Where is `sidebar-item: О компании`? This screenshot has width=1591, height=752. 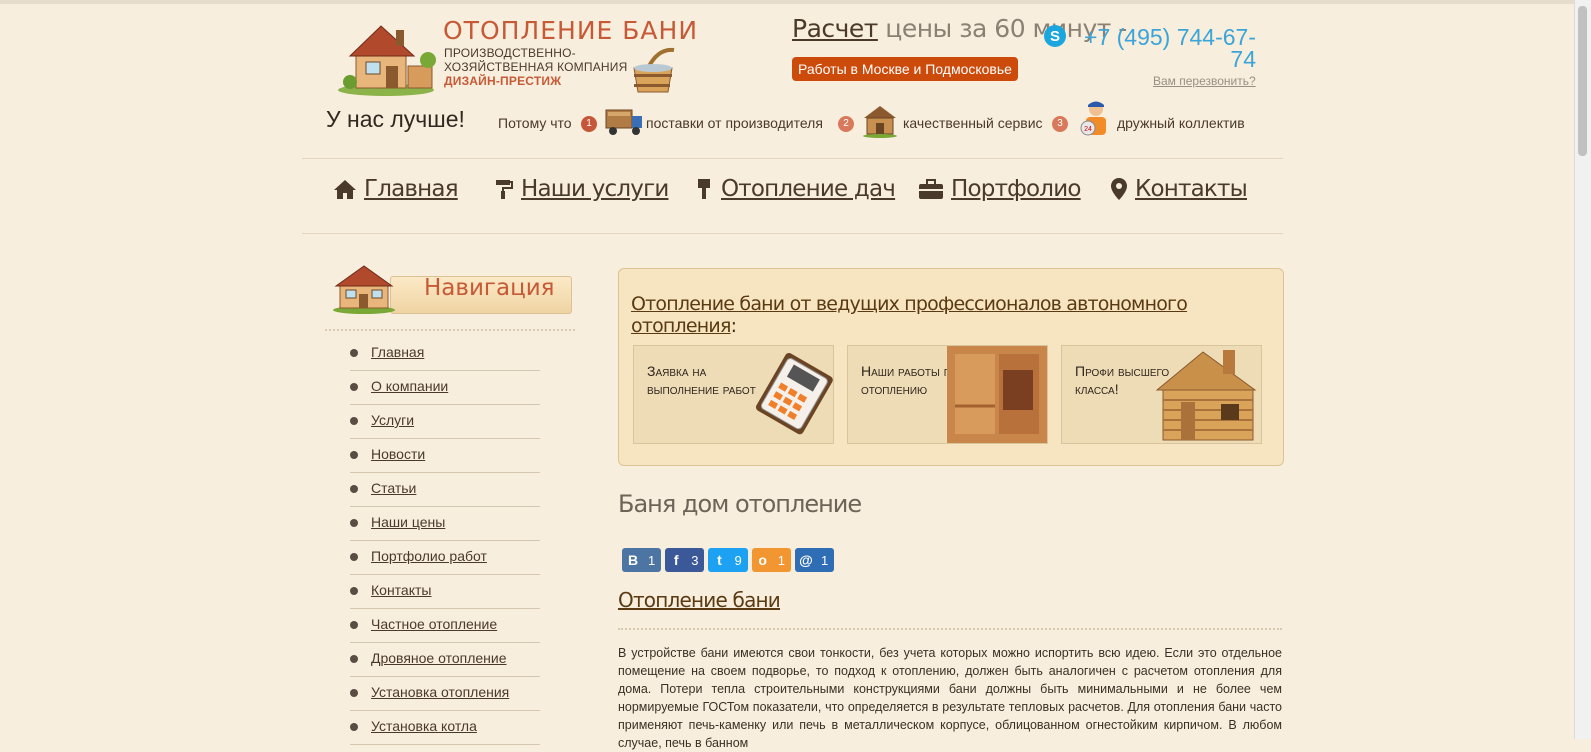
sidebar-item: О компании is located at coordinates (445, 388).